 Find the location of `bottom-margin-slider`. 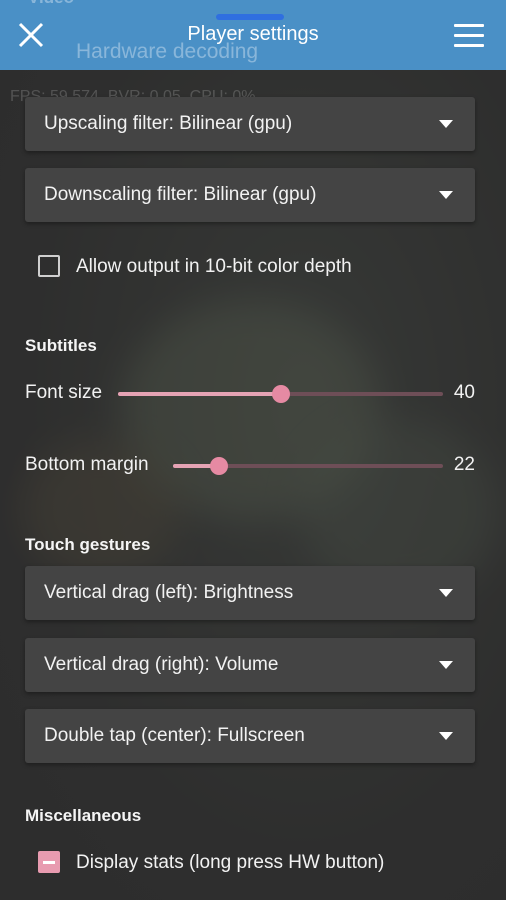

bottom-margin-slider is located at coordinates (308, 466).